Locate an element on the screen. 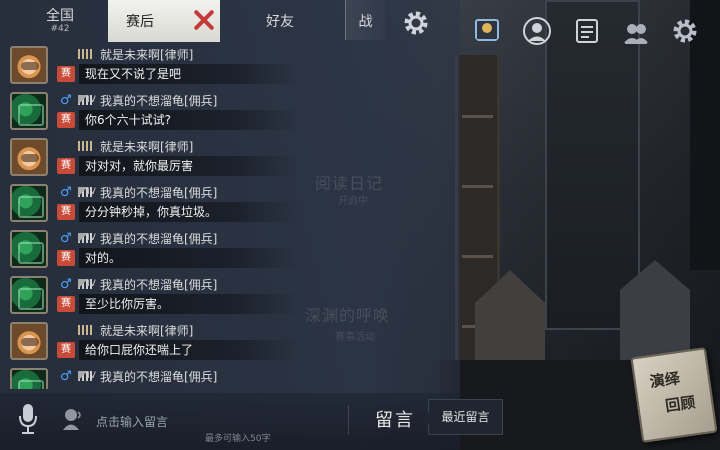  scene-door is located at coordinates (592, 165).